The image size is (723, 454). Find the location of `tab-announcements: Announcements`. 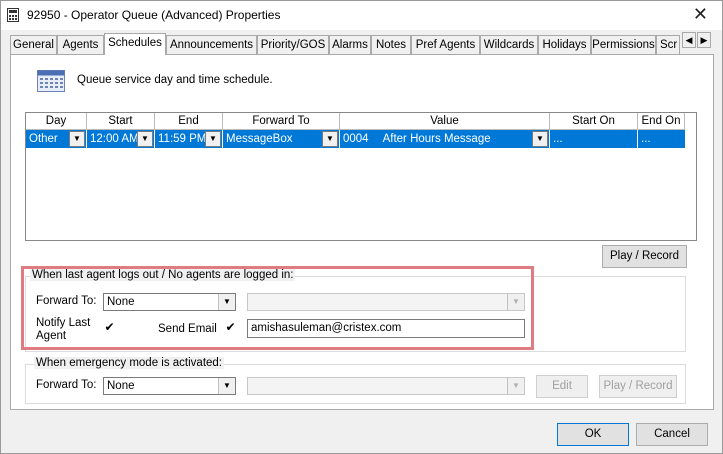

tab-announcements: Announcements is located at coordinates (211, 44).